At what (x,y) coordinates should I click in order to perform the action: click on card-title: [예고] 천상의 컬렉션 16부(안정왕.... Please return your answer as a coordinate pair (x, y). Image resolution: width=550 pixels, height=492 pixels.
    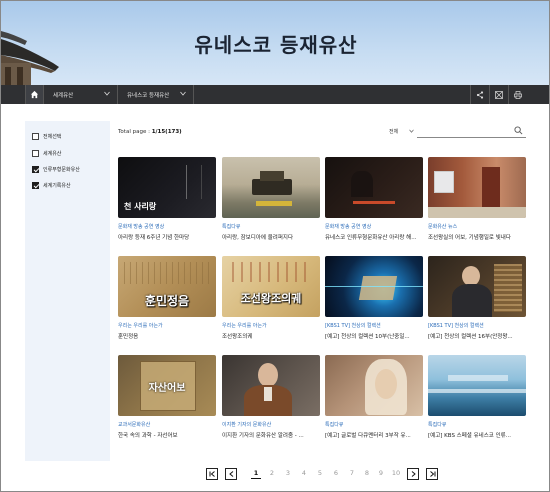
    Looking at the image, I should click on (477, 336).